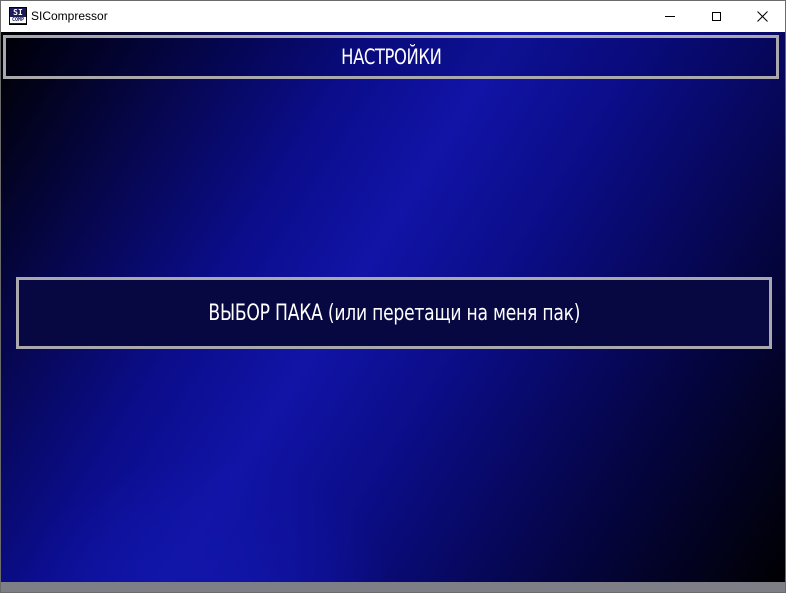 This screenshot has width=786, height=593. What do you see at coordinates (18, 20) in the screenshot?
I see `app-icon-text-bottom: COMP` at bounding box center [18, 20].